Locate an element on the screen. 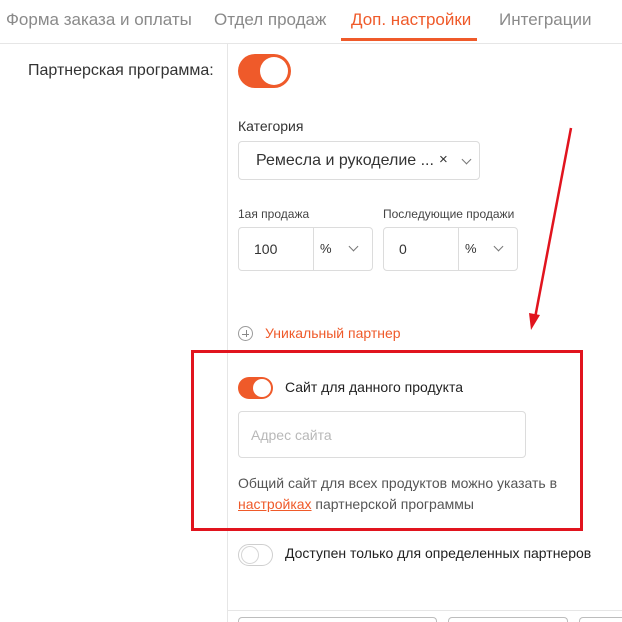  annotation-arrow is located at coordinates (551, 228).